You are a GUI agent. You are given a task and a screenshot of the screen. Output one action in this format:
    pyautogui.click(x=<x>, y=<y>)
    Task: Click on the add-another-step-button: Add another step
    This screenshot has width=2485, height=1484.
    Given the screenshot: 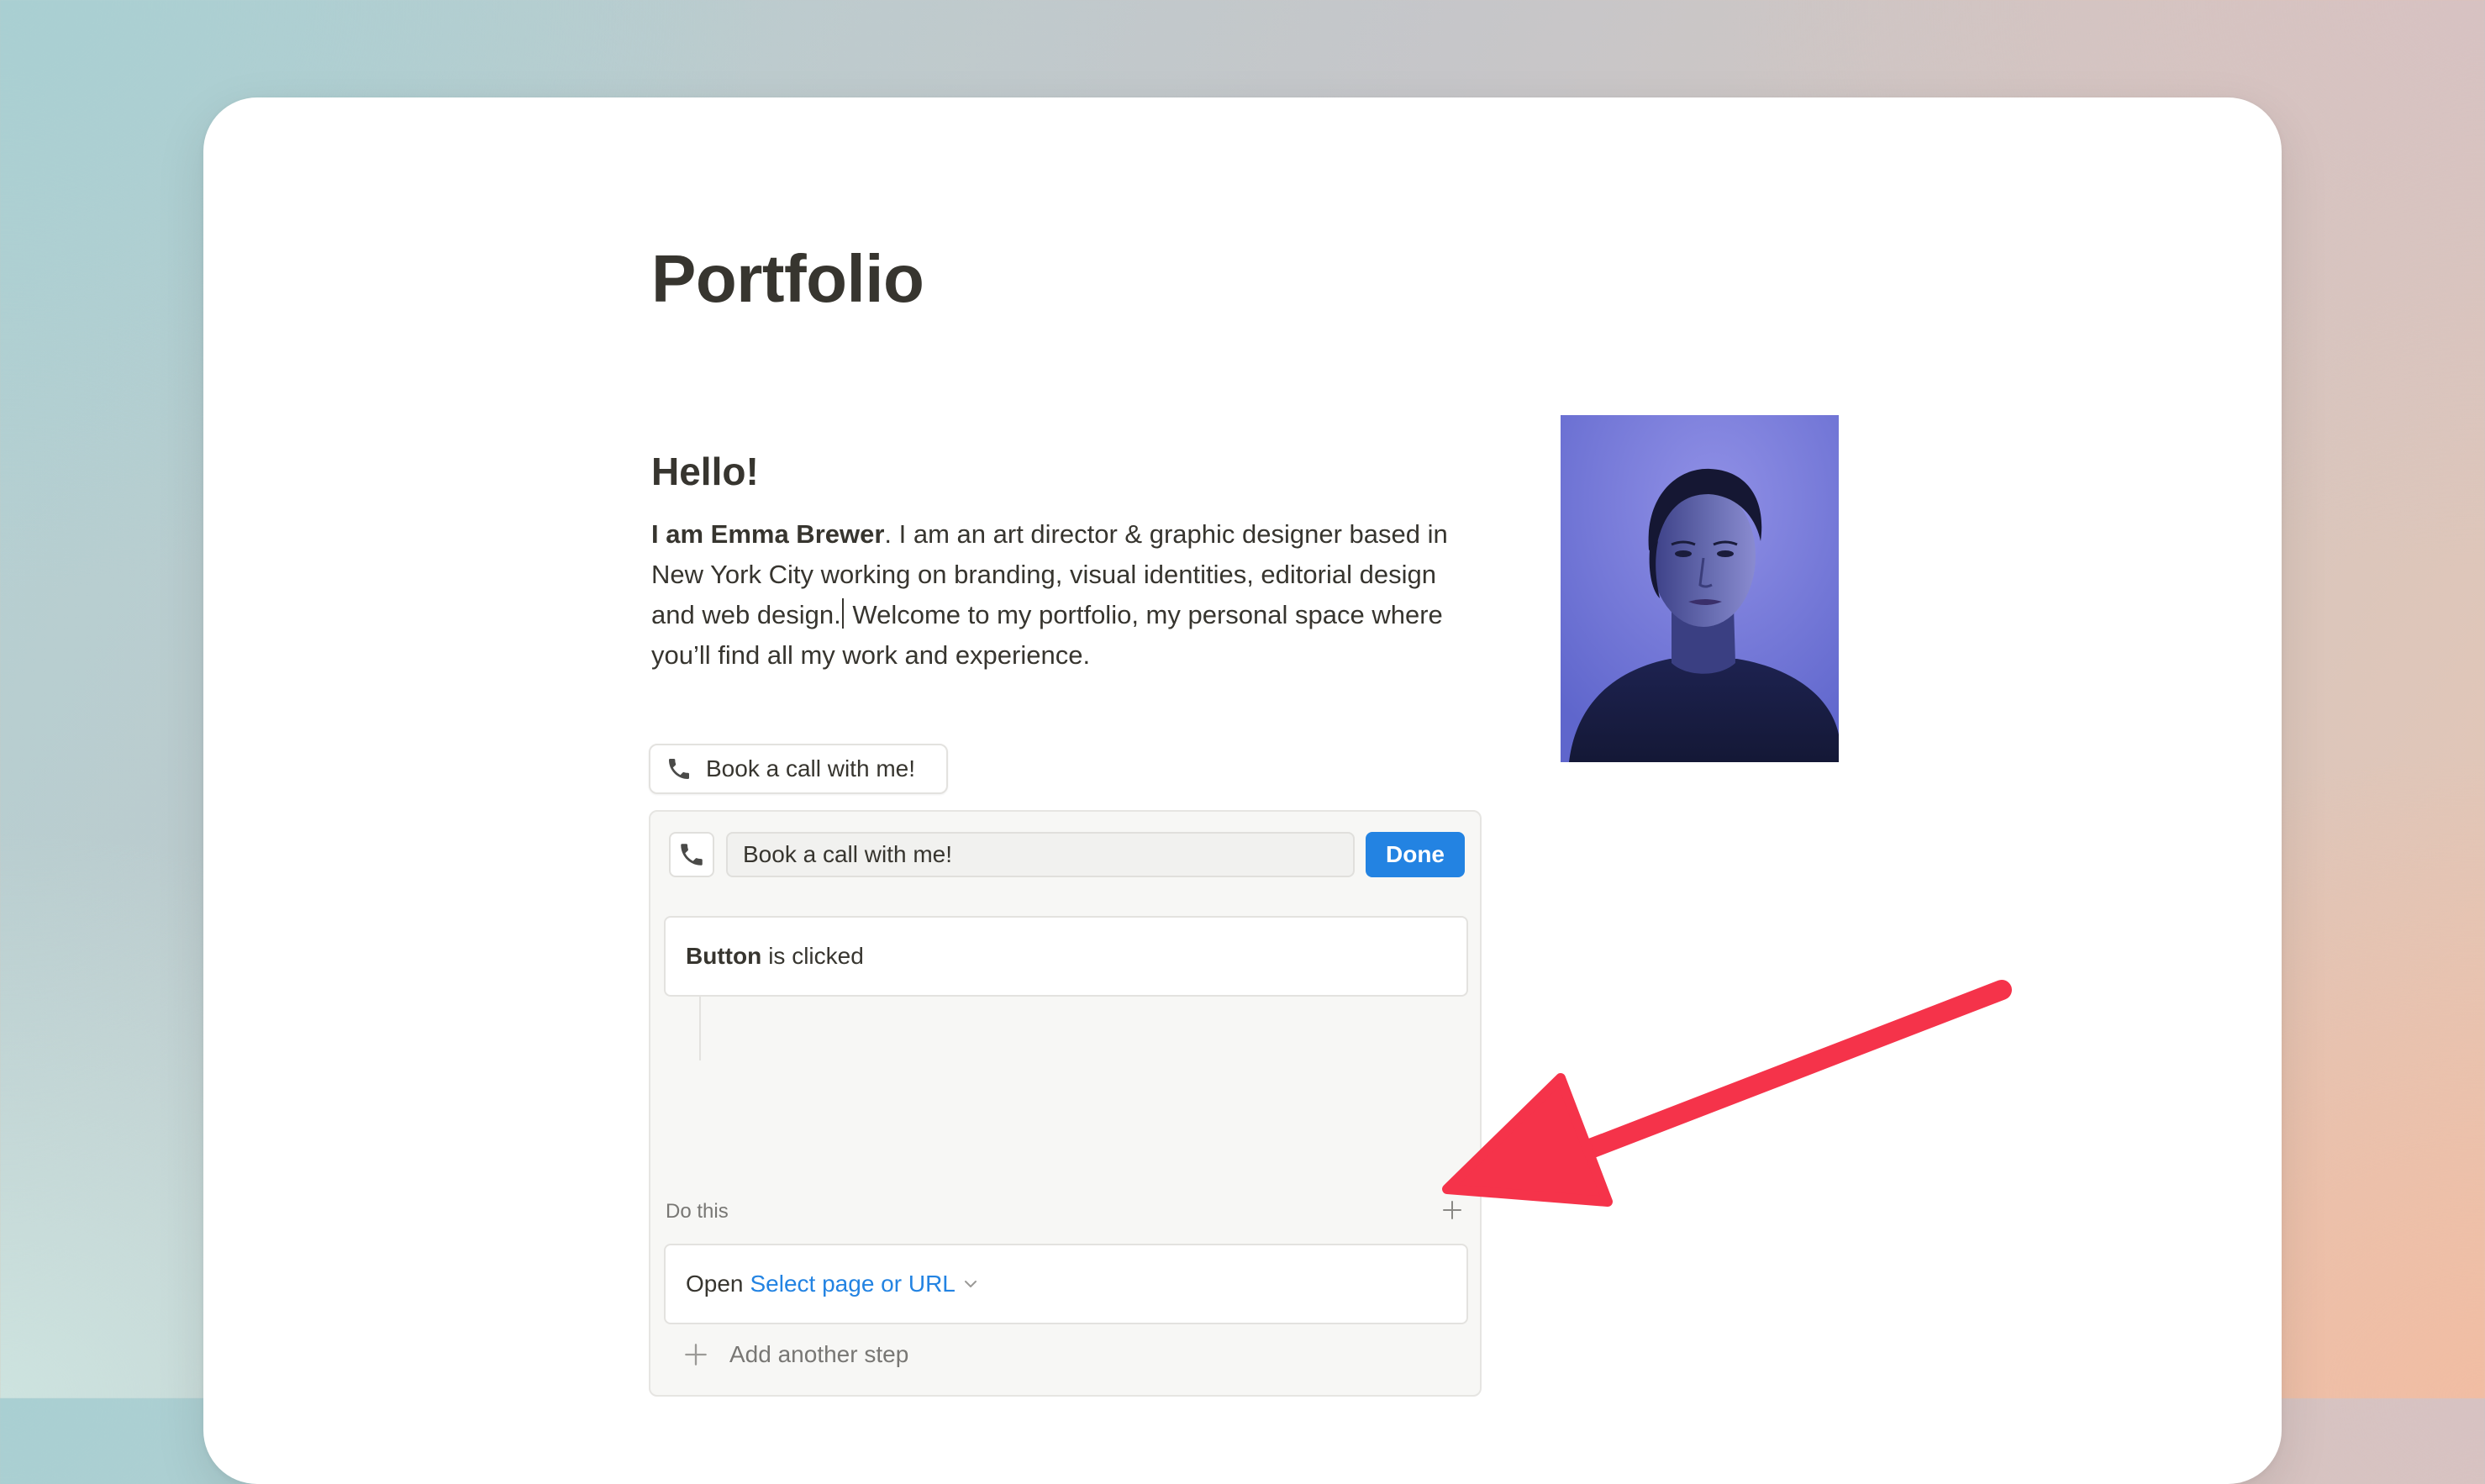 What is the action you would take?
    pyautogui.click(x=796, y=1354)
    